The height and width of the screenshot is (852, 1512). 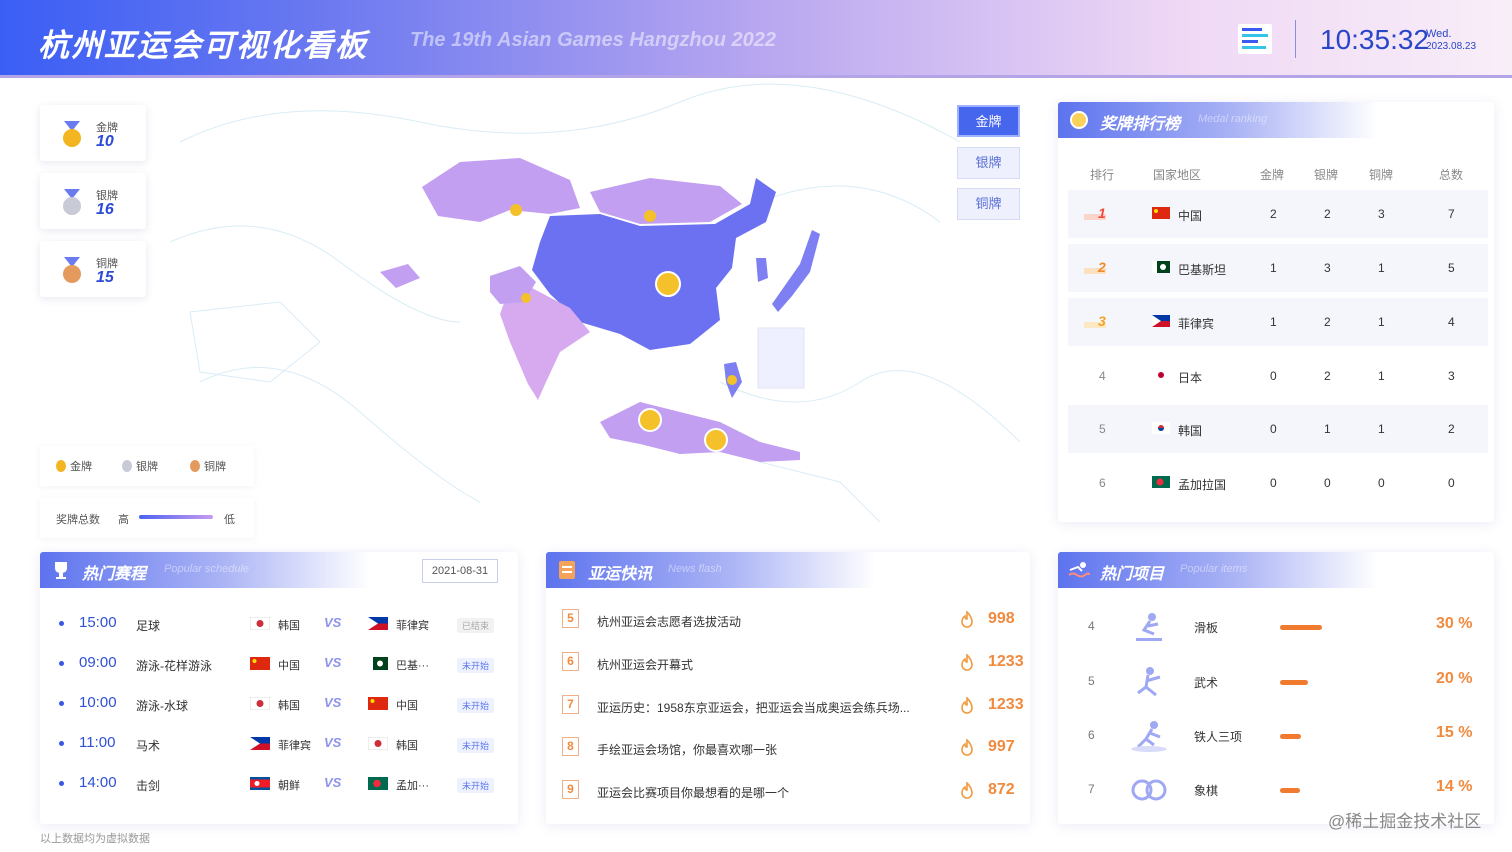 What do you see at coordinates (988, 163) in the screenshot?
I see `map-silver-button: 银牌` at bounding box center [988, 163].